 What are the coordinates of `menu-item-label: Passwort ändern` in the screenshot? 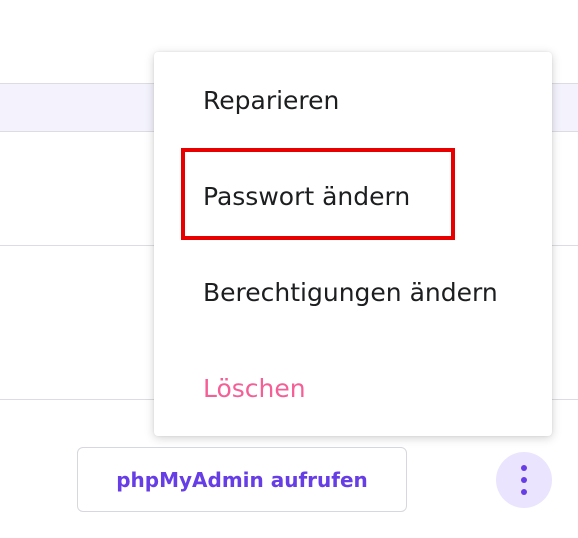 It's located at (307, 196).